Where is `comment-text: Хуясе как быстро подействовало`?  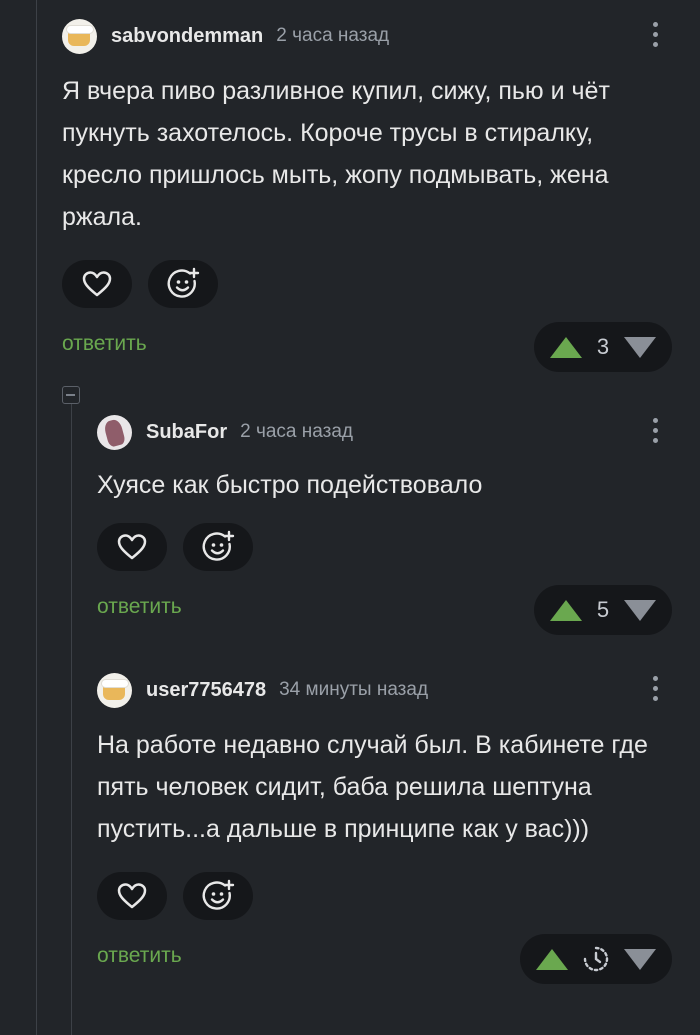
comment-text: Хуясе как быстро подействовало is located at coordinates (290, 485).